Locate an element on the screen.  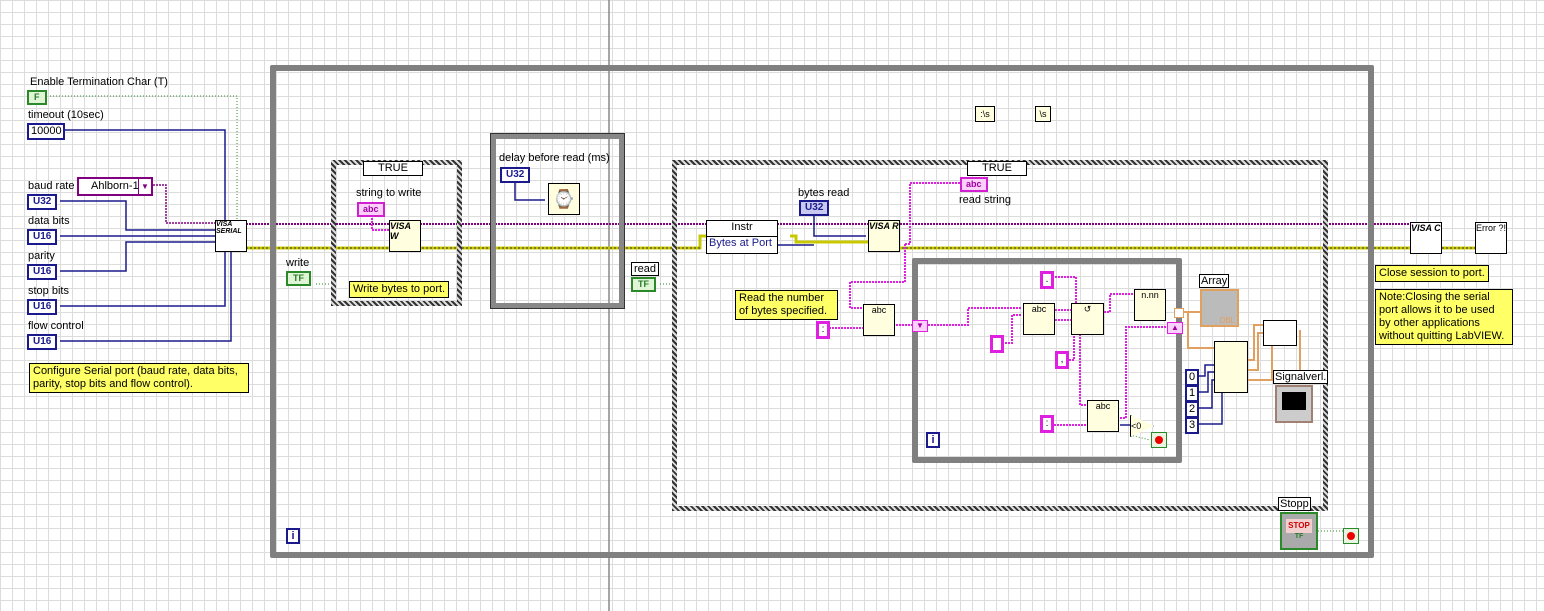
visa-resource-control: Ahlborn-1 ▼ is located at coordinates (115, 186).